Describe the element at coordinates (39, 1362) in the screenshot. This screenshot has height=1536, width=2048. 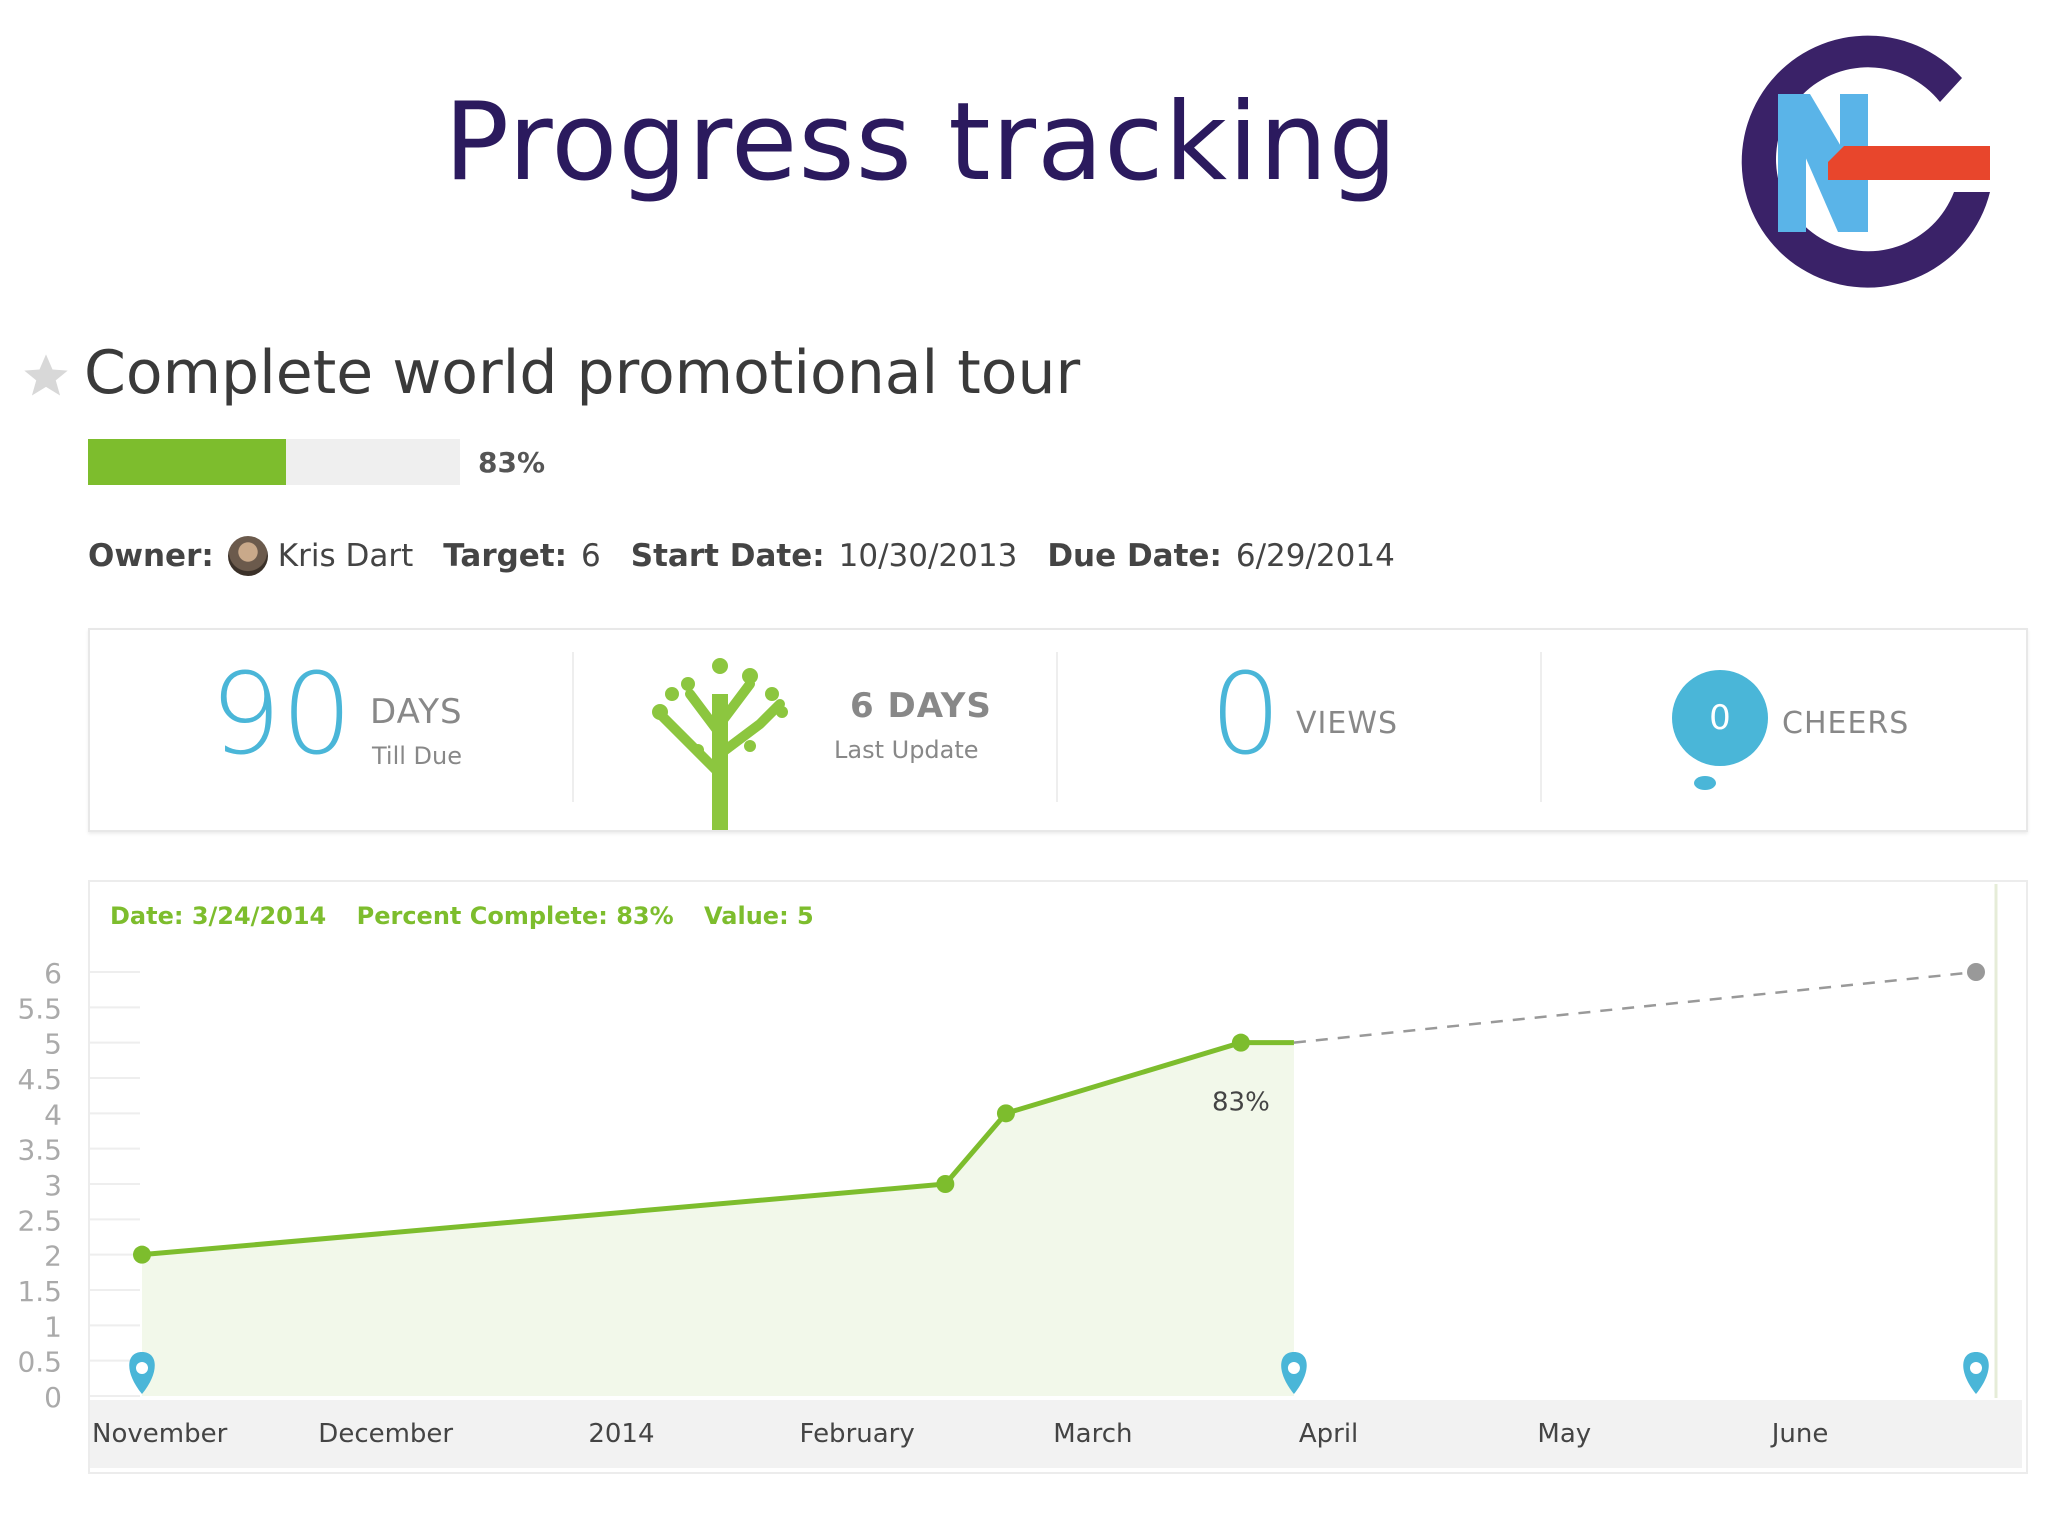
I see `y-tick-label: 0.5` at that location.